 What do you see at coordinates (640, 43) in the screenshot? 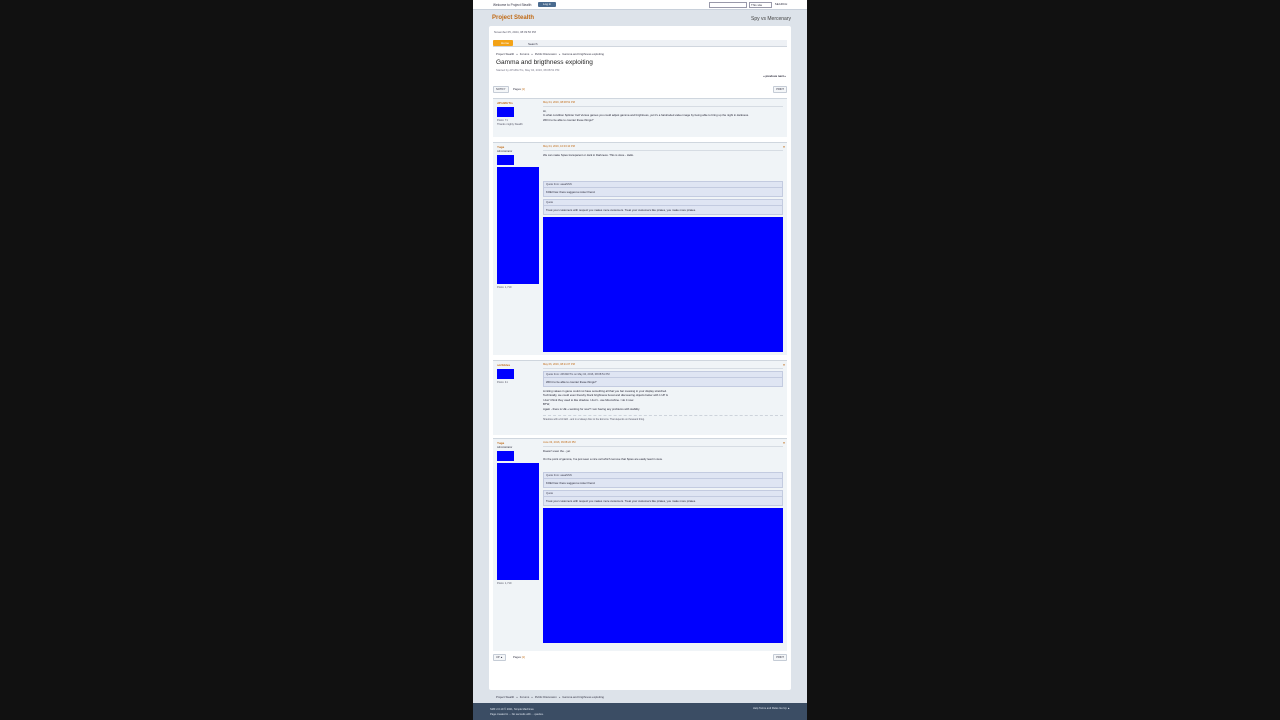
I see `main-menu: Home Search` at bounding box center [640, 43].